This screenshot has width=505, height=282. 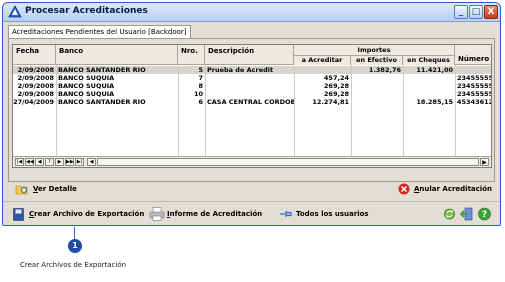 I want to click on column-header-banco: Banco, so click(x=117, y=55).